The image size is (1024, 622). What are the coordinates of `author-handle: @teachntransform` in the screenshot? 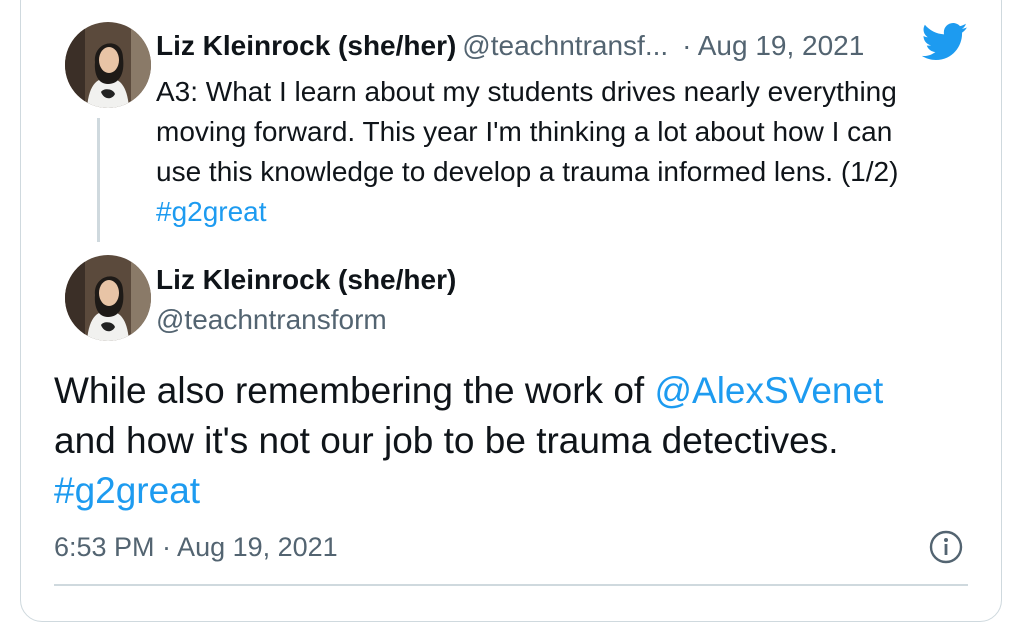 It's located at (271, 320).